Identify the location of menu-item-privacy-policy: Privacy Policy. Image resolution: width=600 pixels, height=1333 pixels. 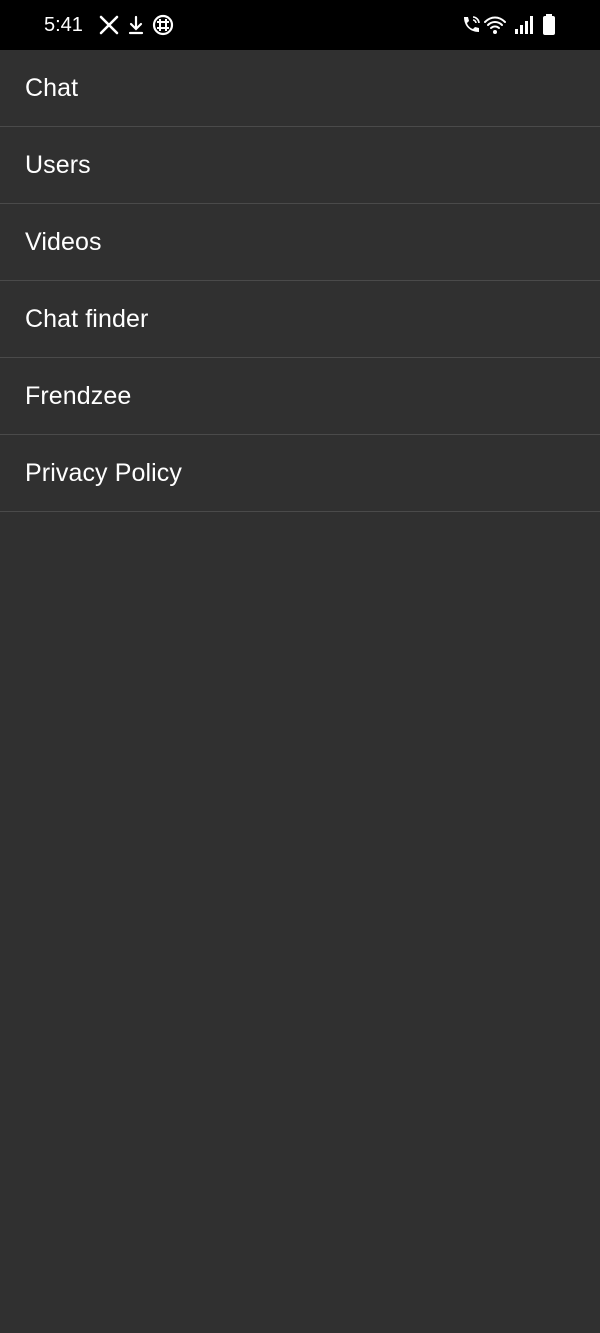
(300, 473).